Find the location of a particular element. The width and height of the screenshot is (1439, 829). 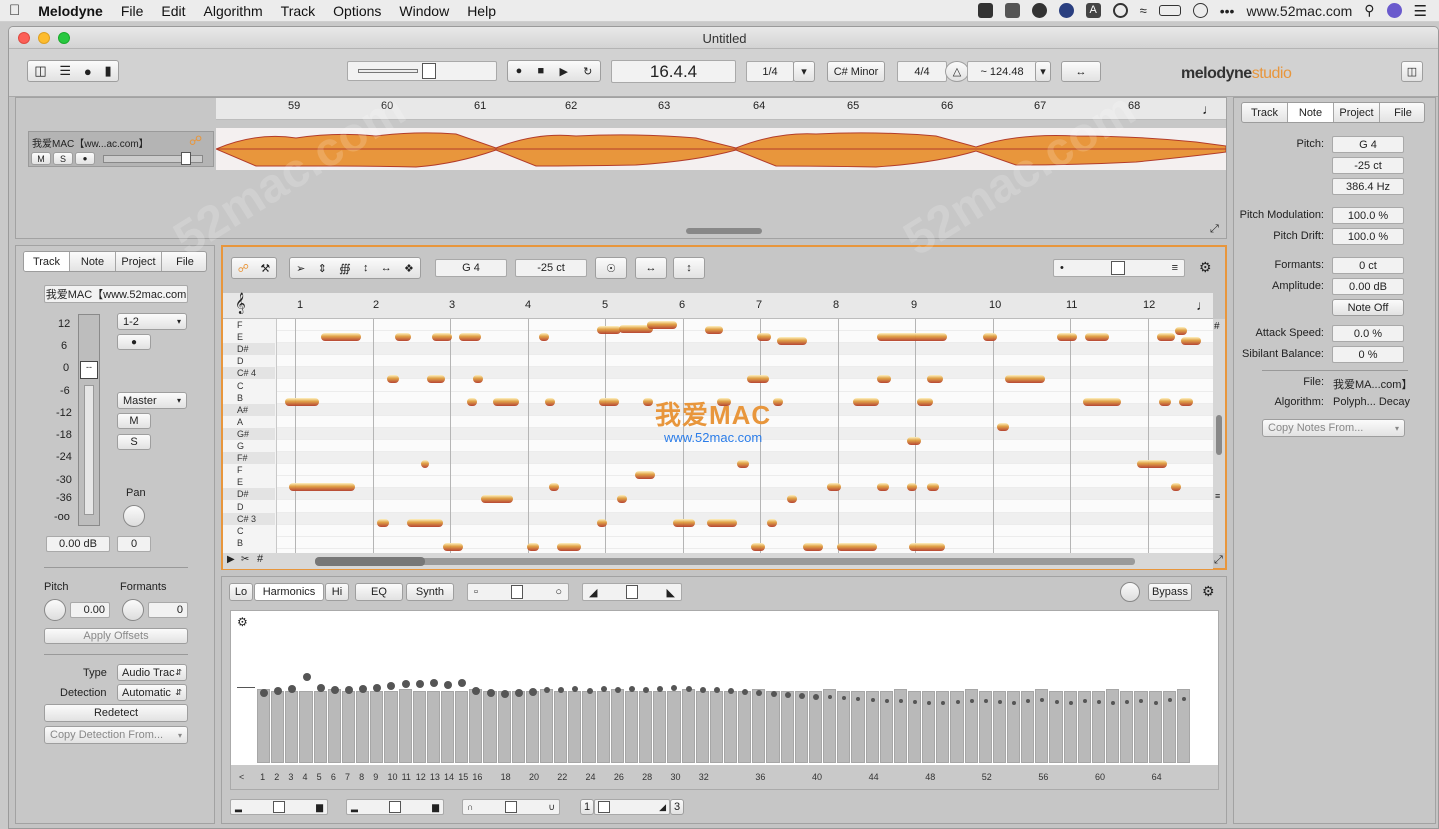

inspector-pitch-modulation: 100.0 % is located at coordinates (1368, 215).